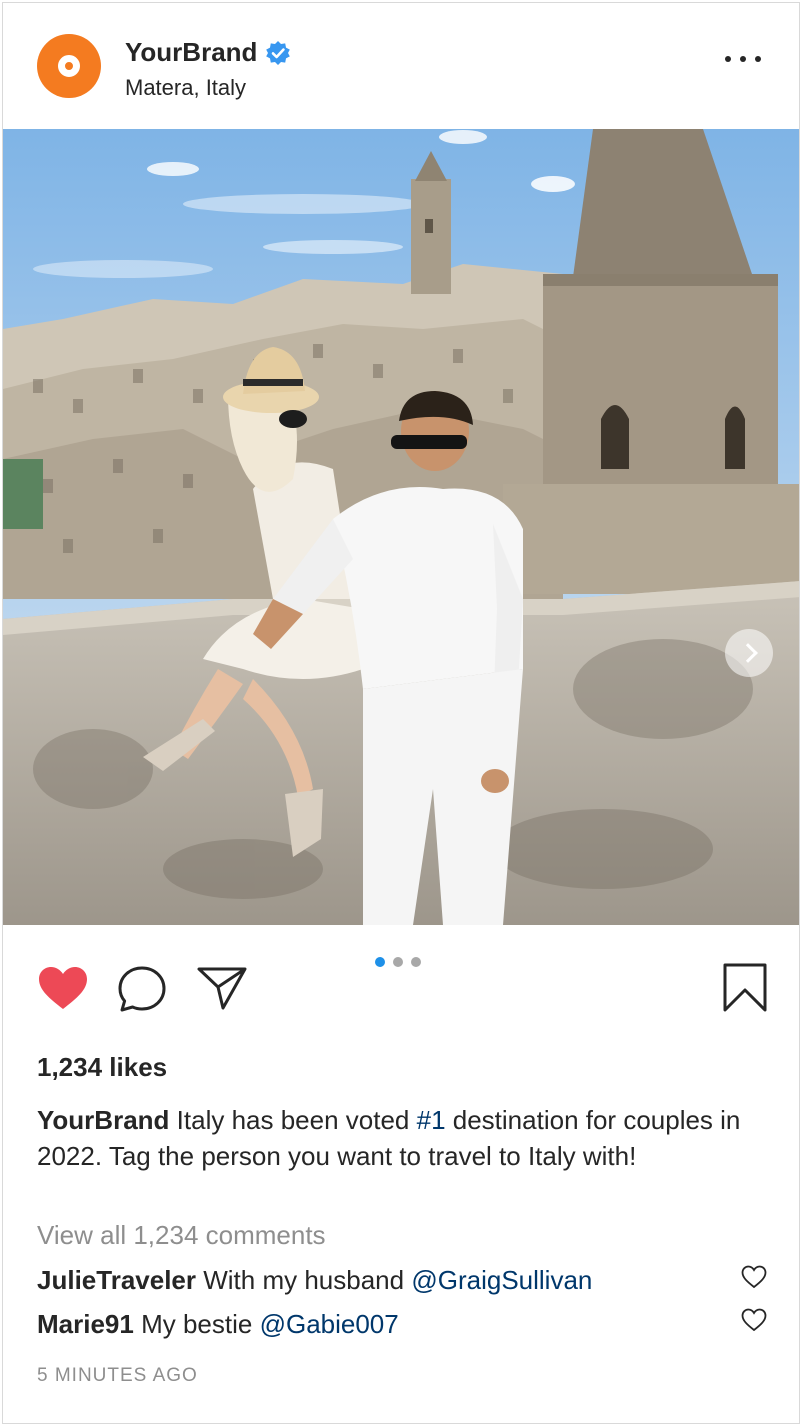 This screenshot has height=1428, width=804. I want to click on comment-mention: @GraigSullivan, so click(501, 1280).